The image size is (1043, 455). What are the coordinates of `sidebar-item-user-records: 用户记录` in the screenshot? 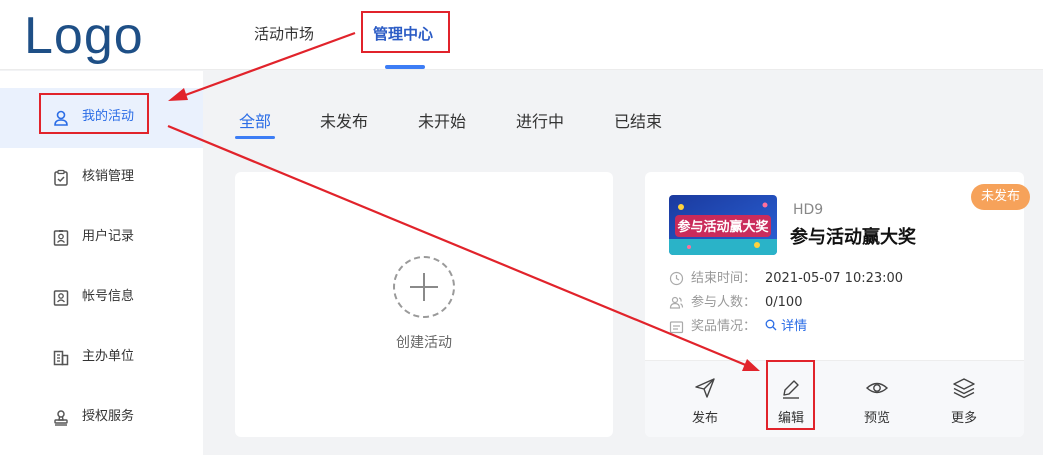 It's located at (101, 238).